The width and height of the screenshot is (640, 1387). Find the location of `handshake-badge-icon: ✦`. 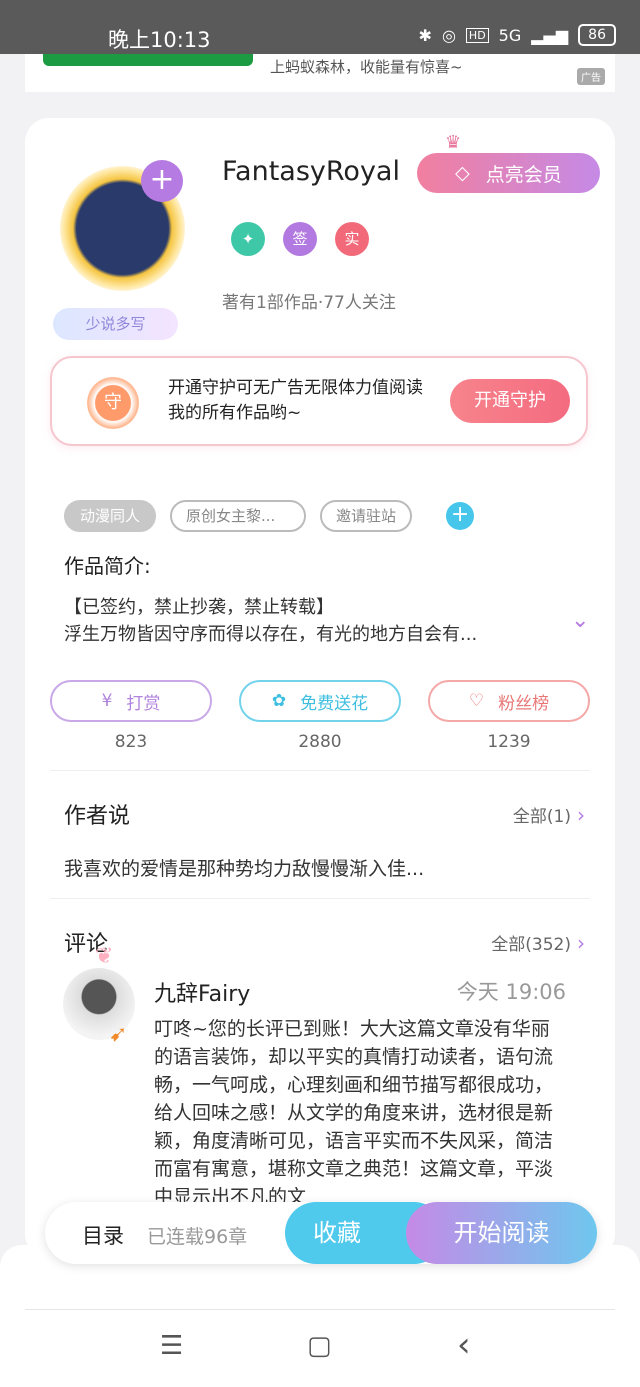

handshake-badge-icon: ✦ is located at coordinates (248, 239).